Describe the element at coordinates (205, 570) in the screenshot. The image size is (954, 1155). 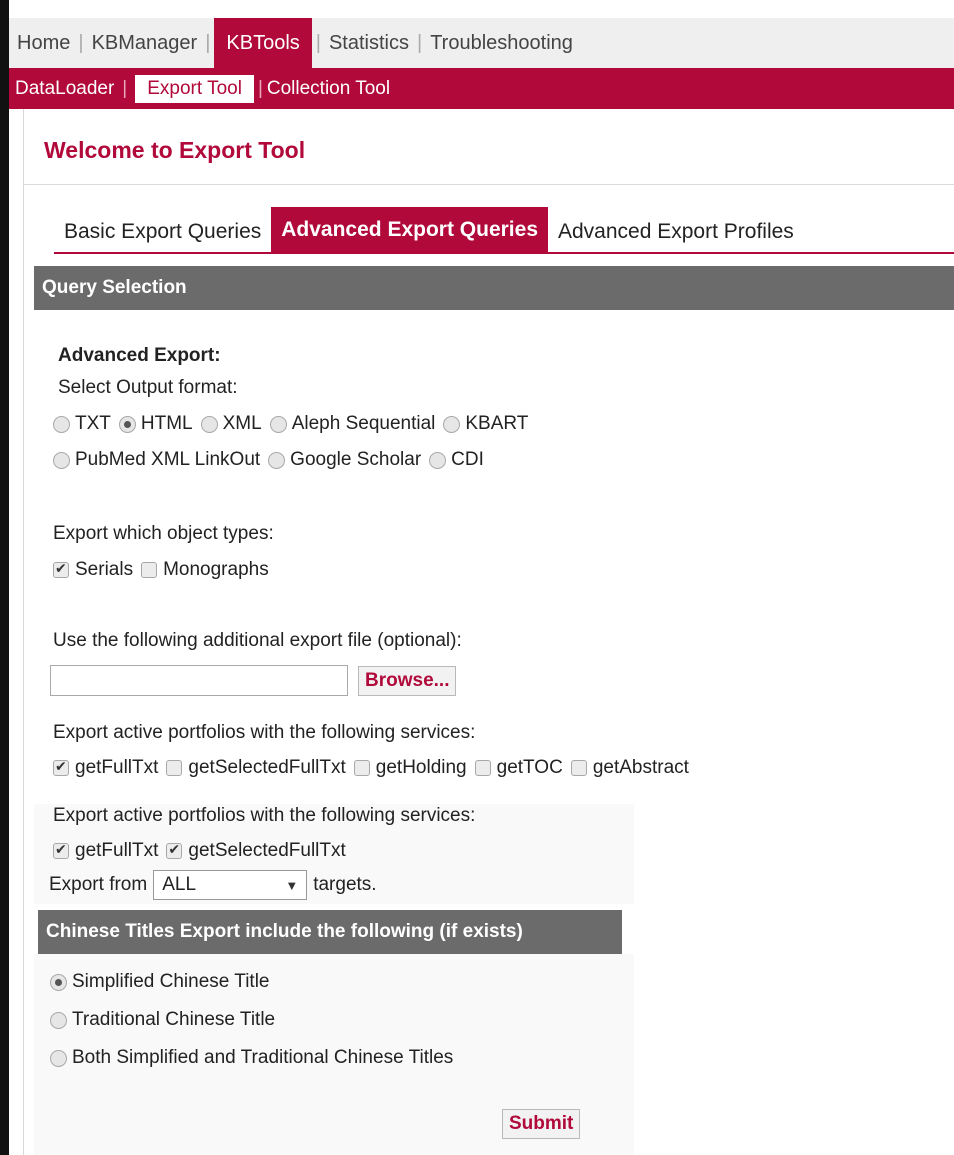
I see `object-type-monographs: Monographs` at that location.